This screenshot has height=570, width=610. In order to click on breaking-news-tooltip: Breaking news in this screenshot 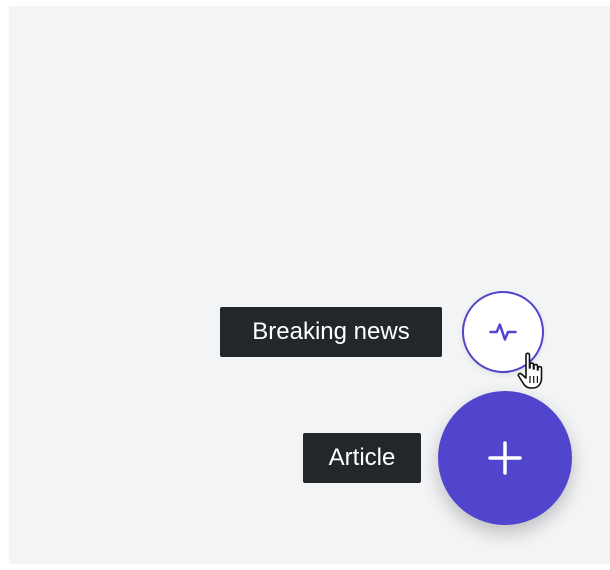, I will do `click(331, 332)`.